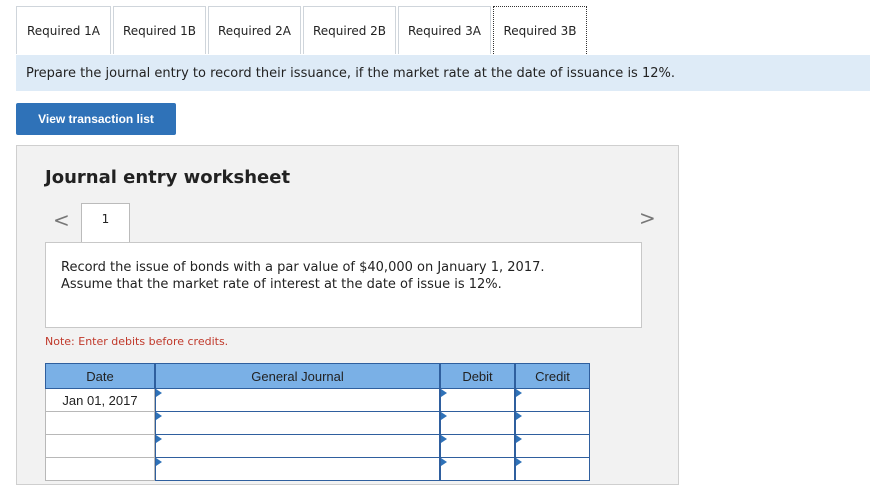 This screenshot has height=490, width=870. What do you see at coordinates (540, 30) in the screenshot?
I see `tab-required-3b: Required 3B` at bounding box center [540, 30].